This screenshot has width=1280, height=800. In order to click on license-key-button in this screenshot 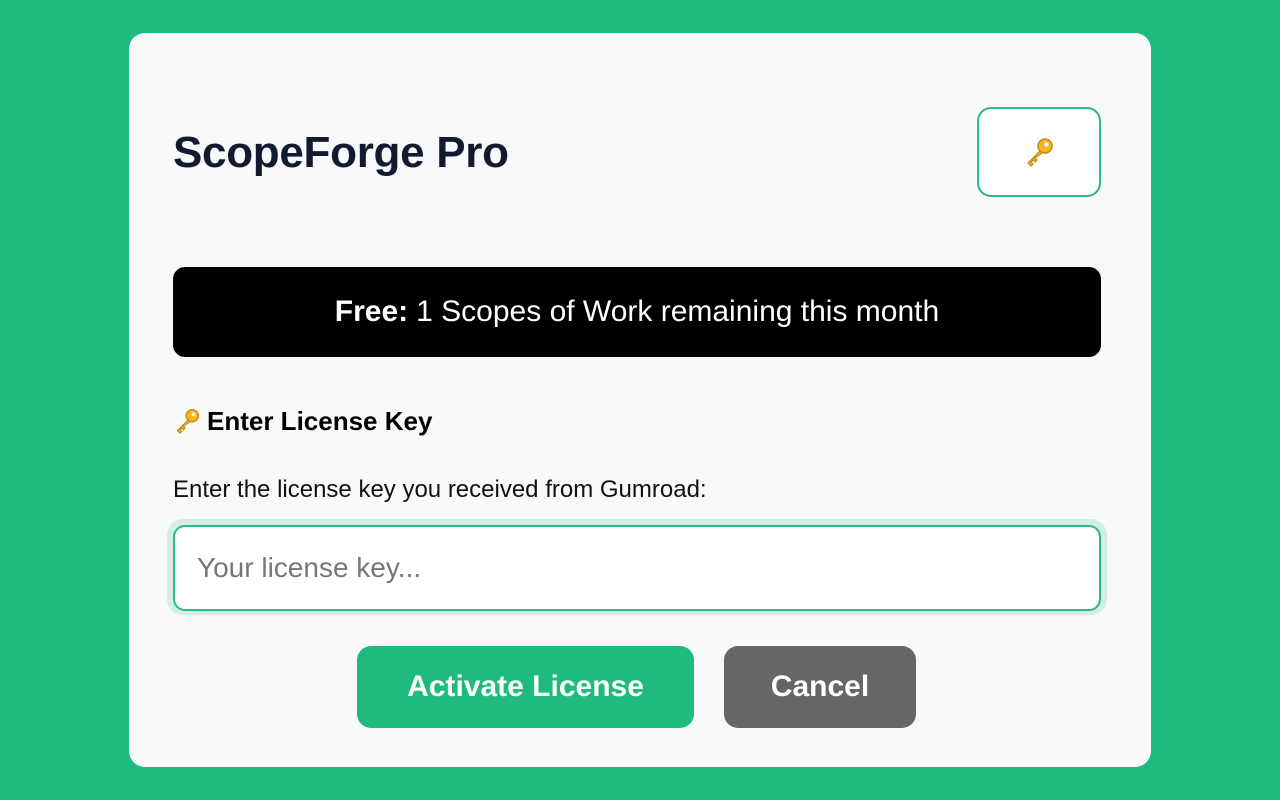, I will do `click(1039, 152)`.